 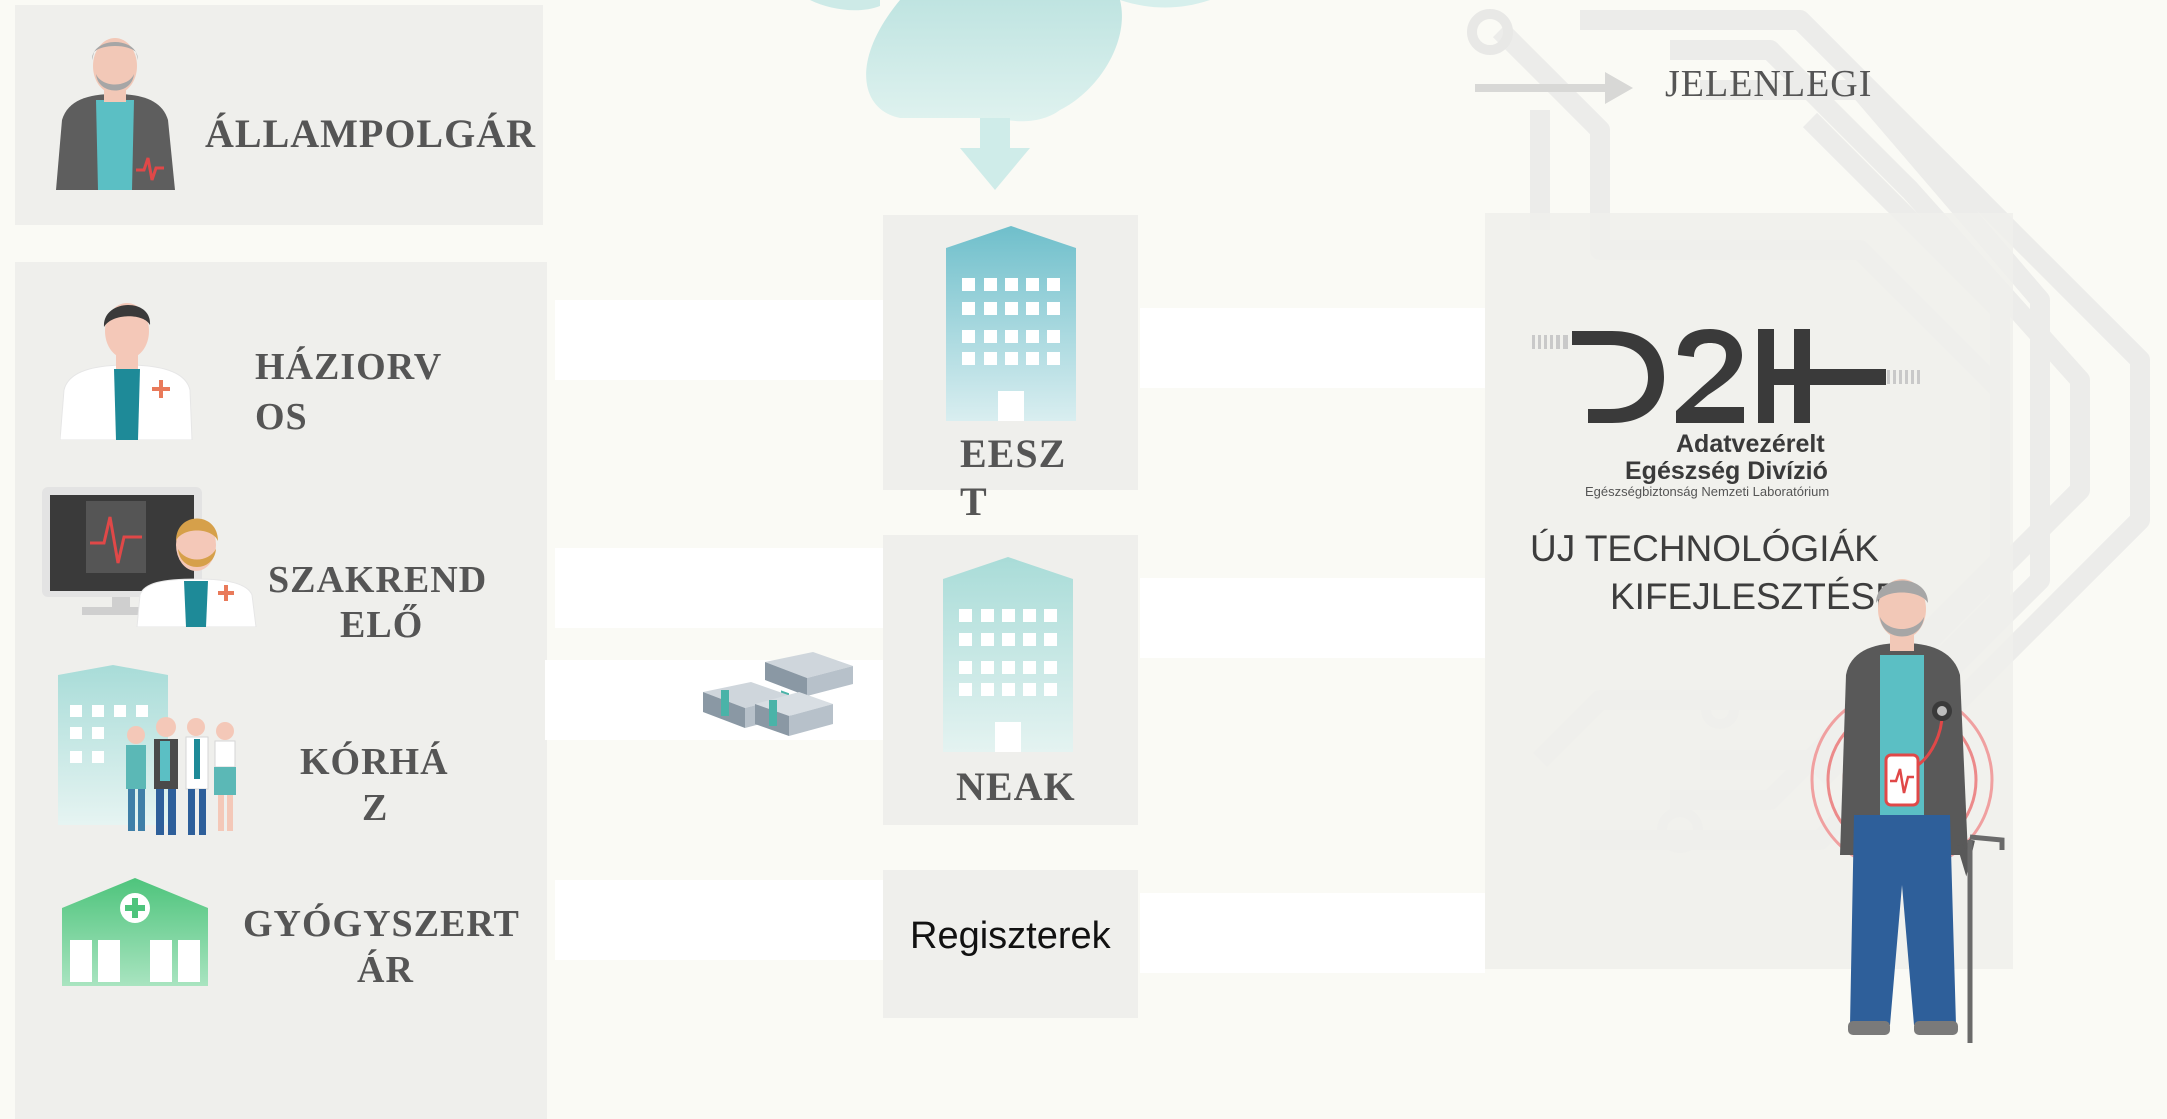 I want to click on specialist-label-line2: ELŐ, so click(x=382, y=625).